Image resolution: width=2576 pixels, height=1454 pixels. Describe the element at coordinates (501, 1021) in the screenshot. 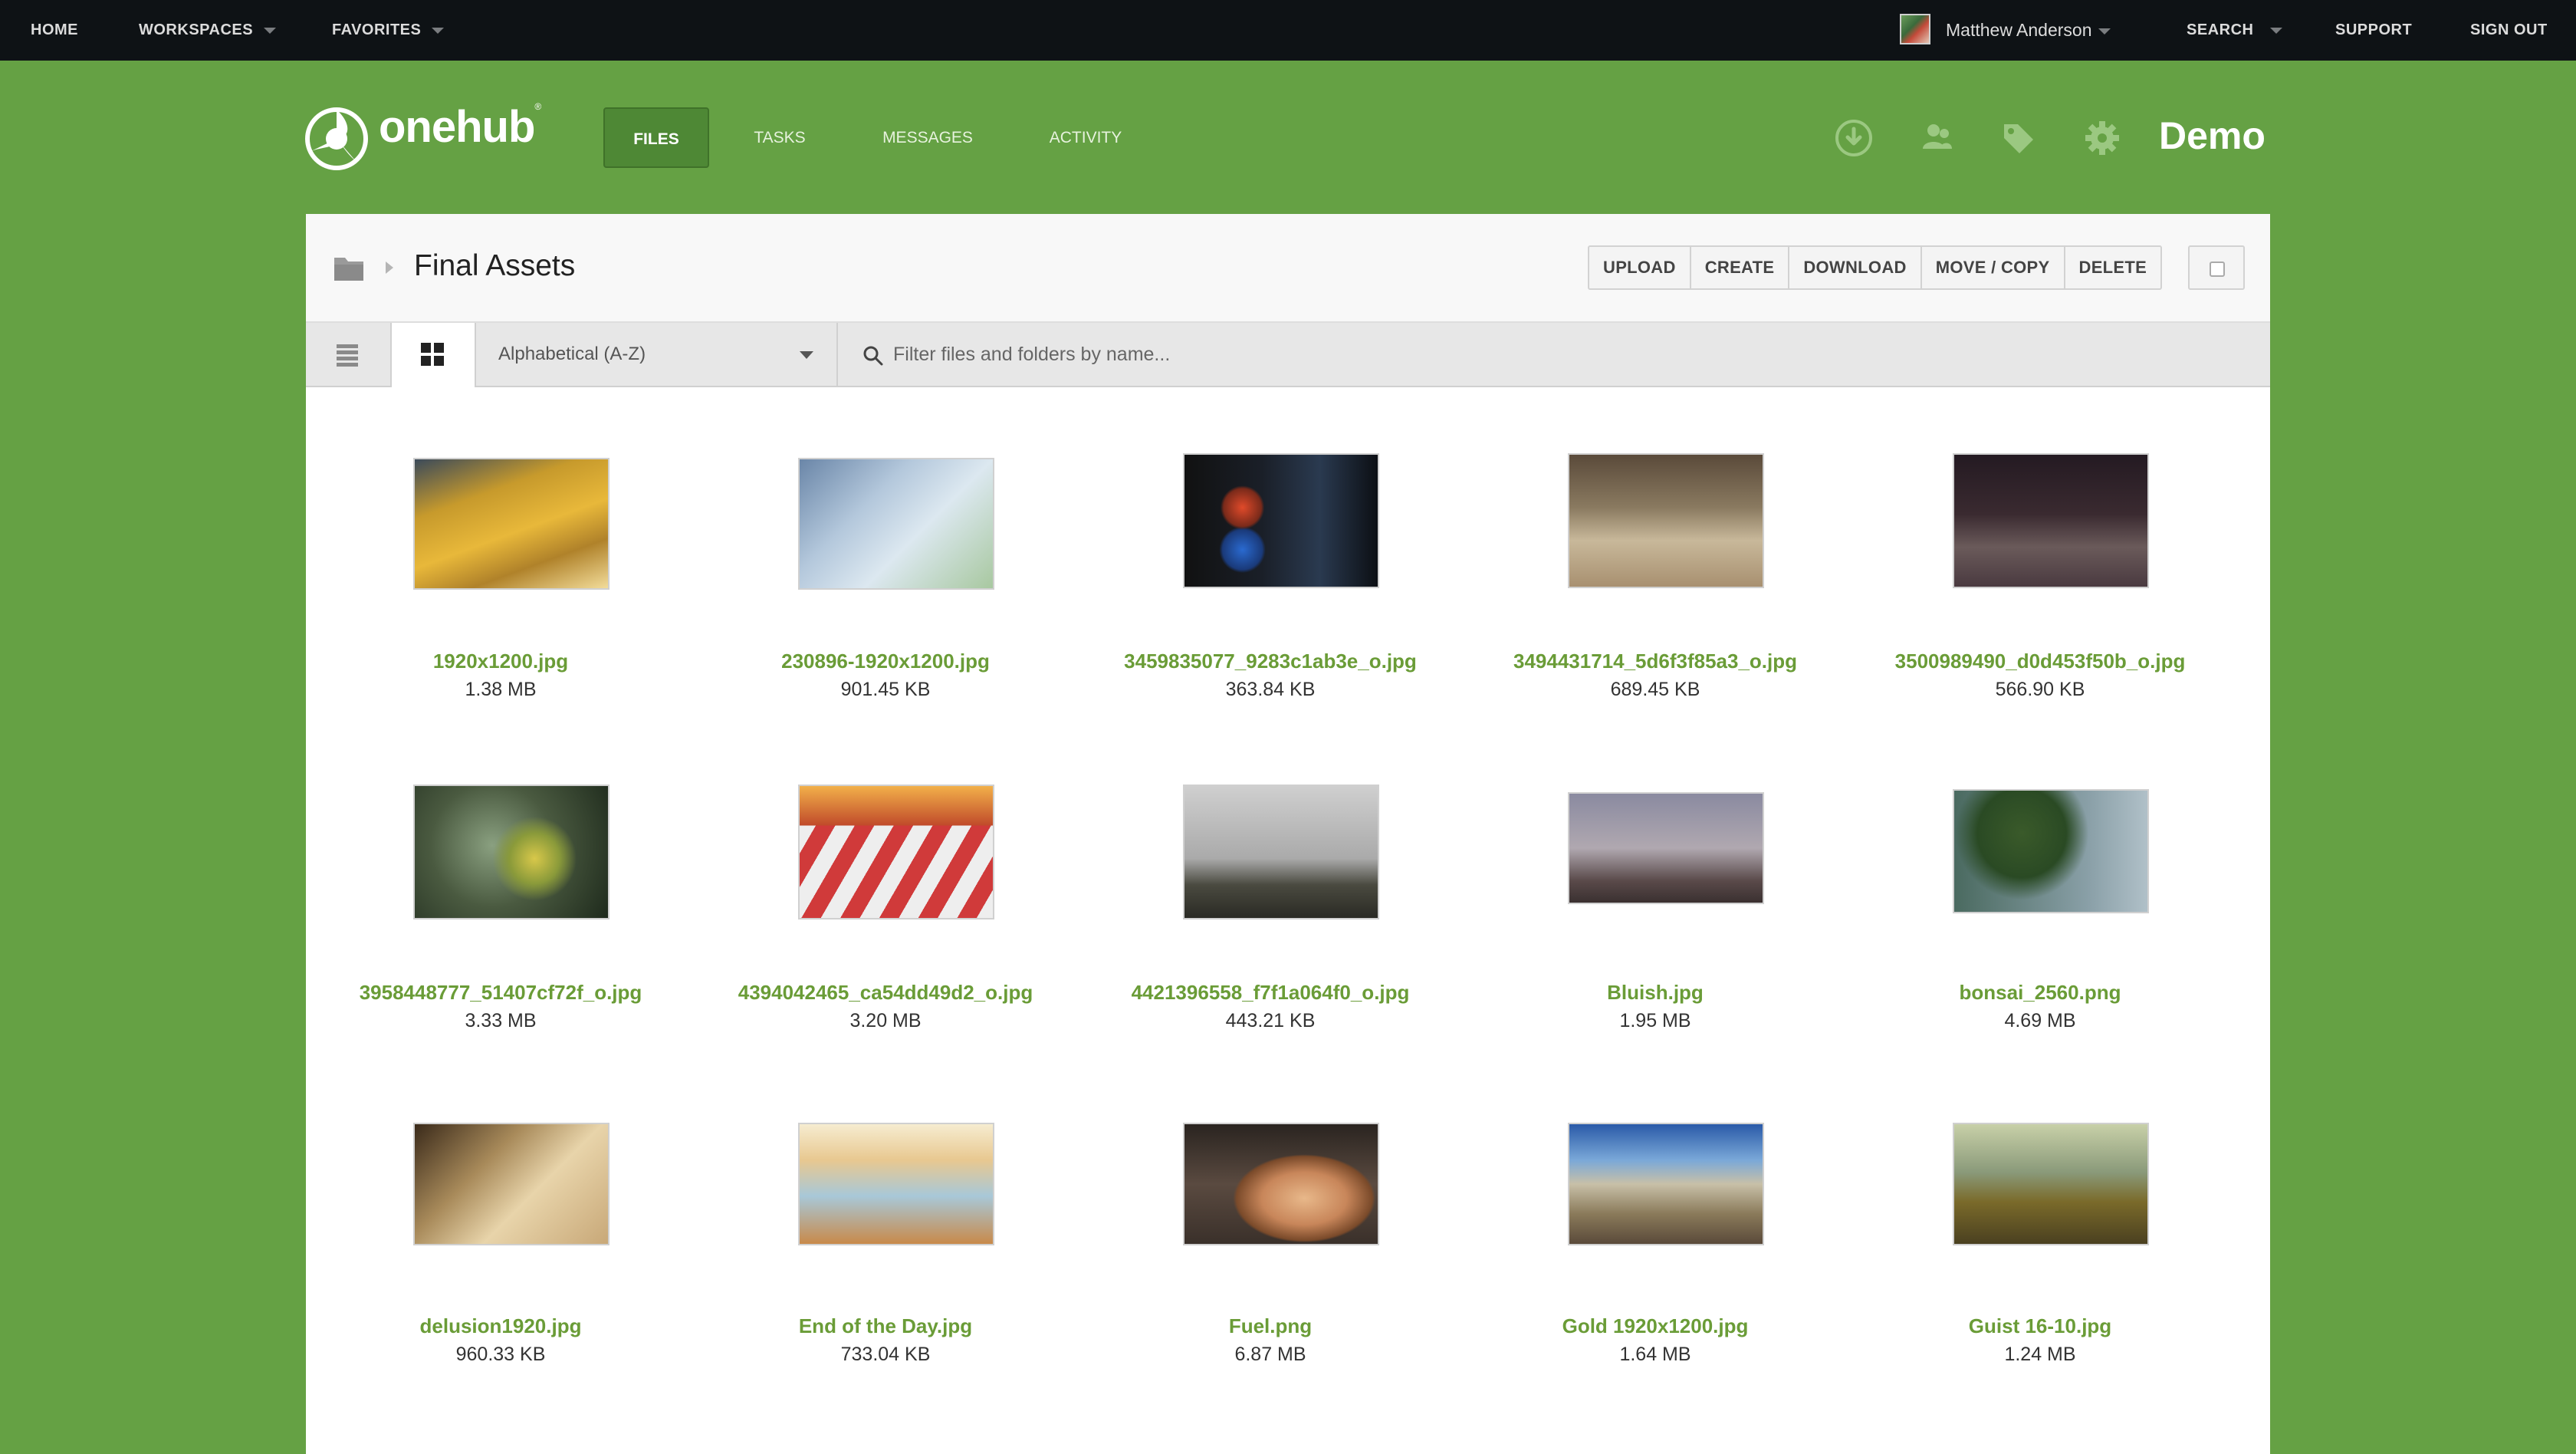

I see `file-size: 3.33 MB` at that location.